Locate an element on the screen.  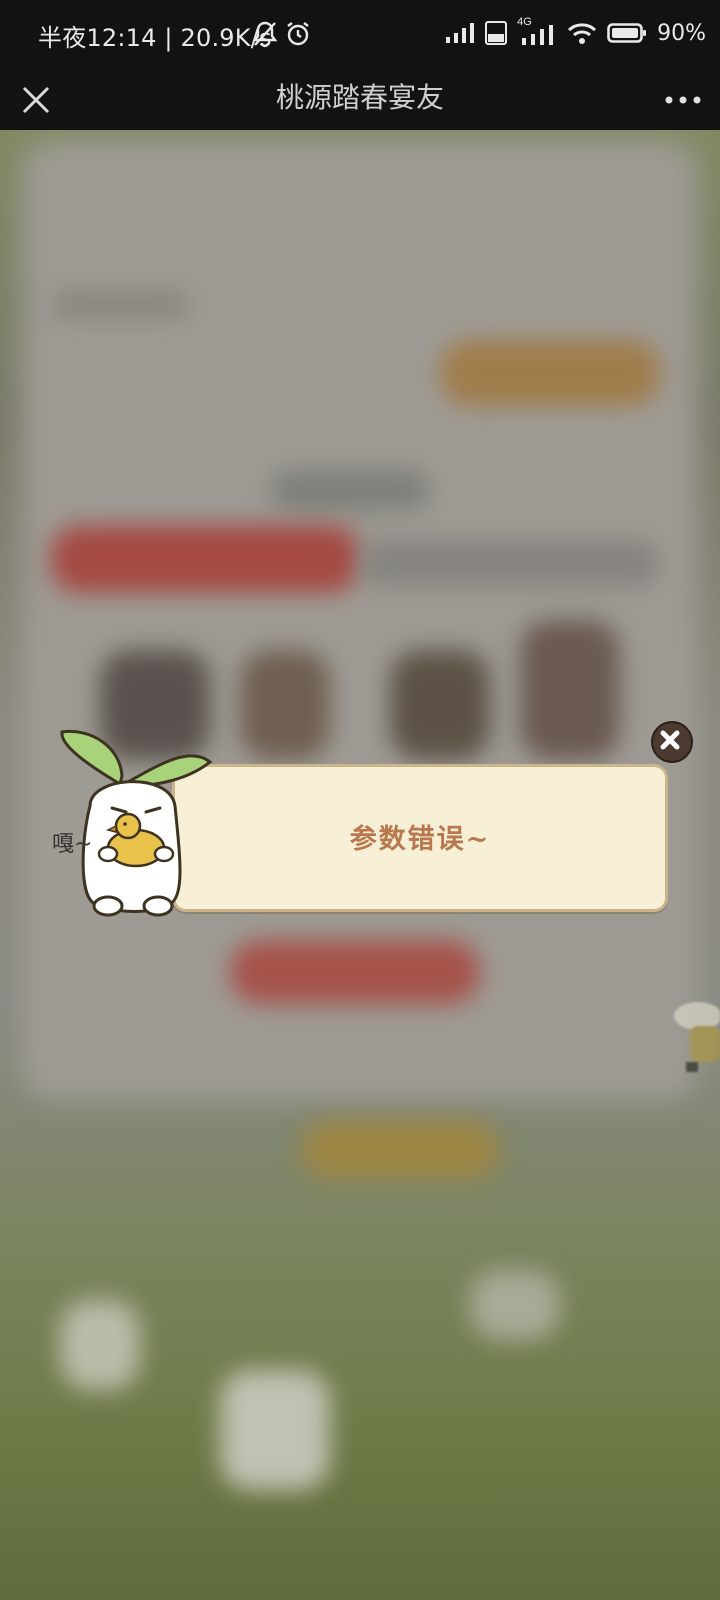
dialog-close-button is located at coordinates (672, 742).